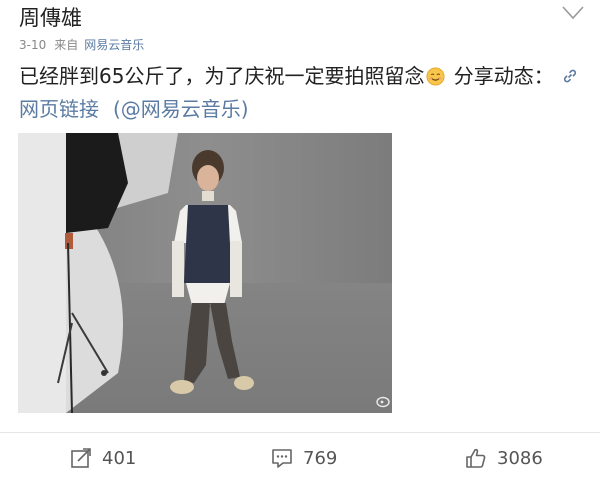 The height and width of the screenshot is (477, 600). I want to click on smile-emoji-icon, so click(435, 76).